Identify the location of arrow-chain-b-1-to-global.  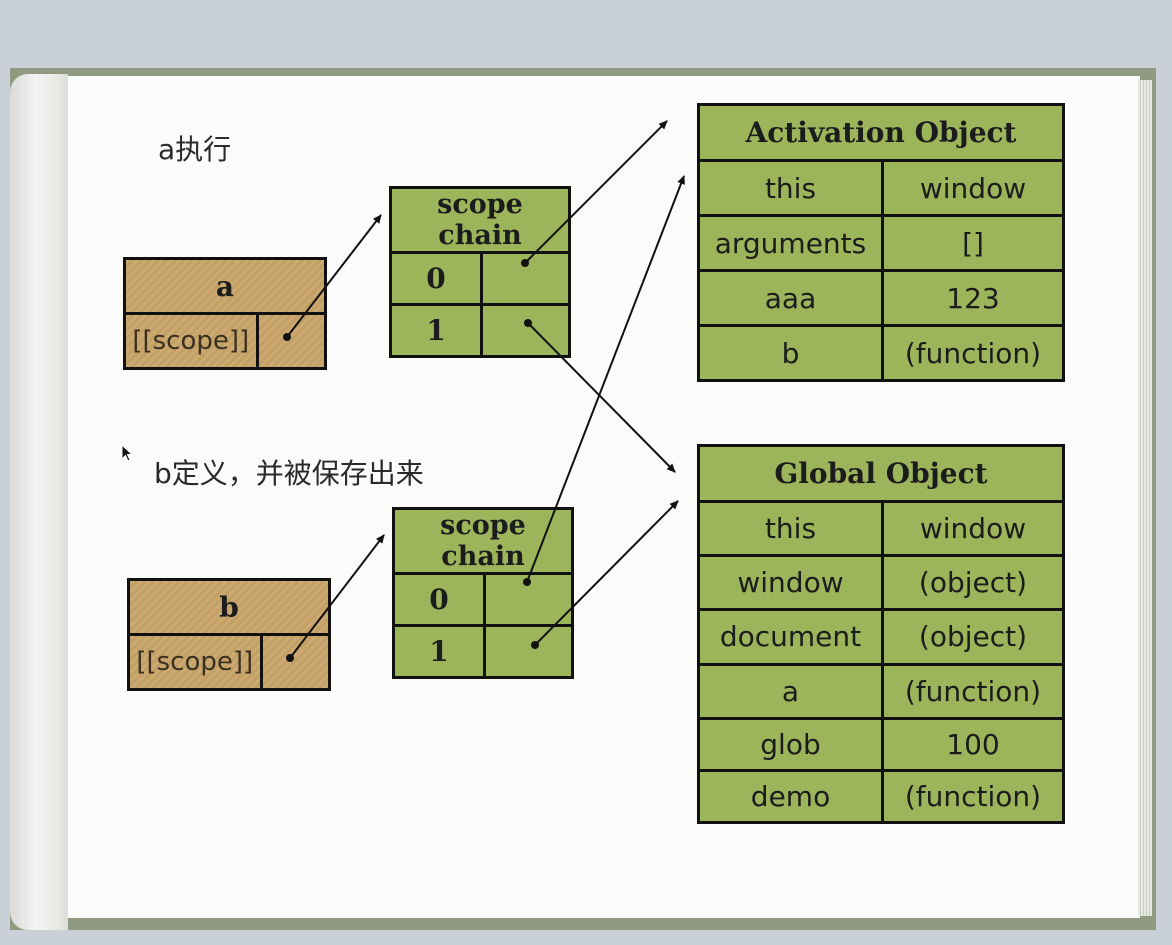
(606, 573).